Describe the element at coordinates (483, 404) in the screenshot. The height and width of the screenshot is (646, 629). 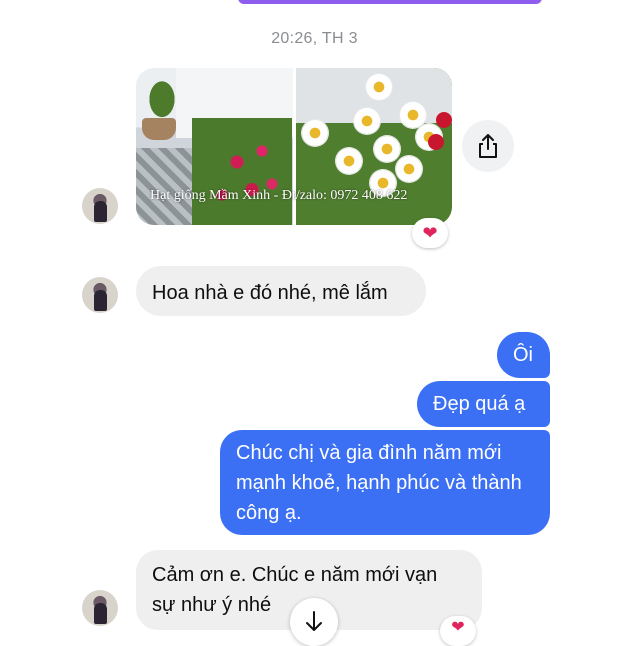
I see `outgoing-message: Đẹp quá ạ` at that location.